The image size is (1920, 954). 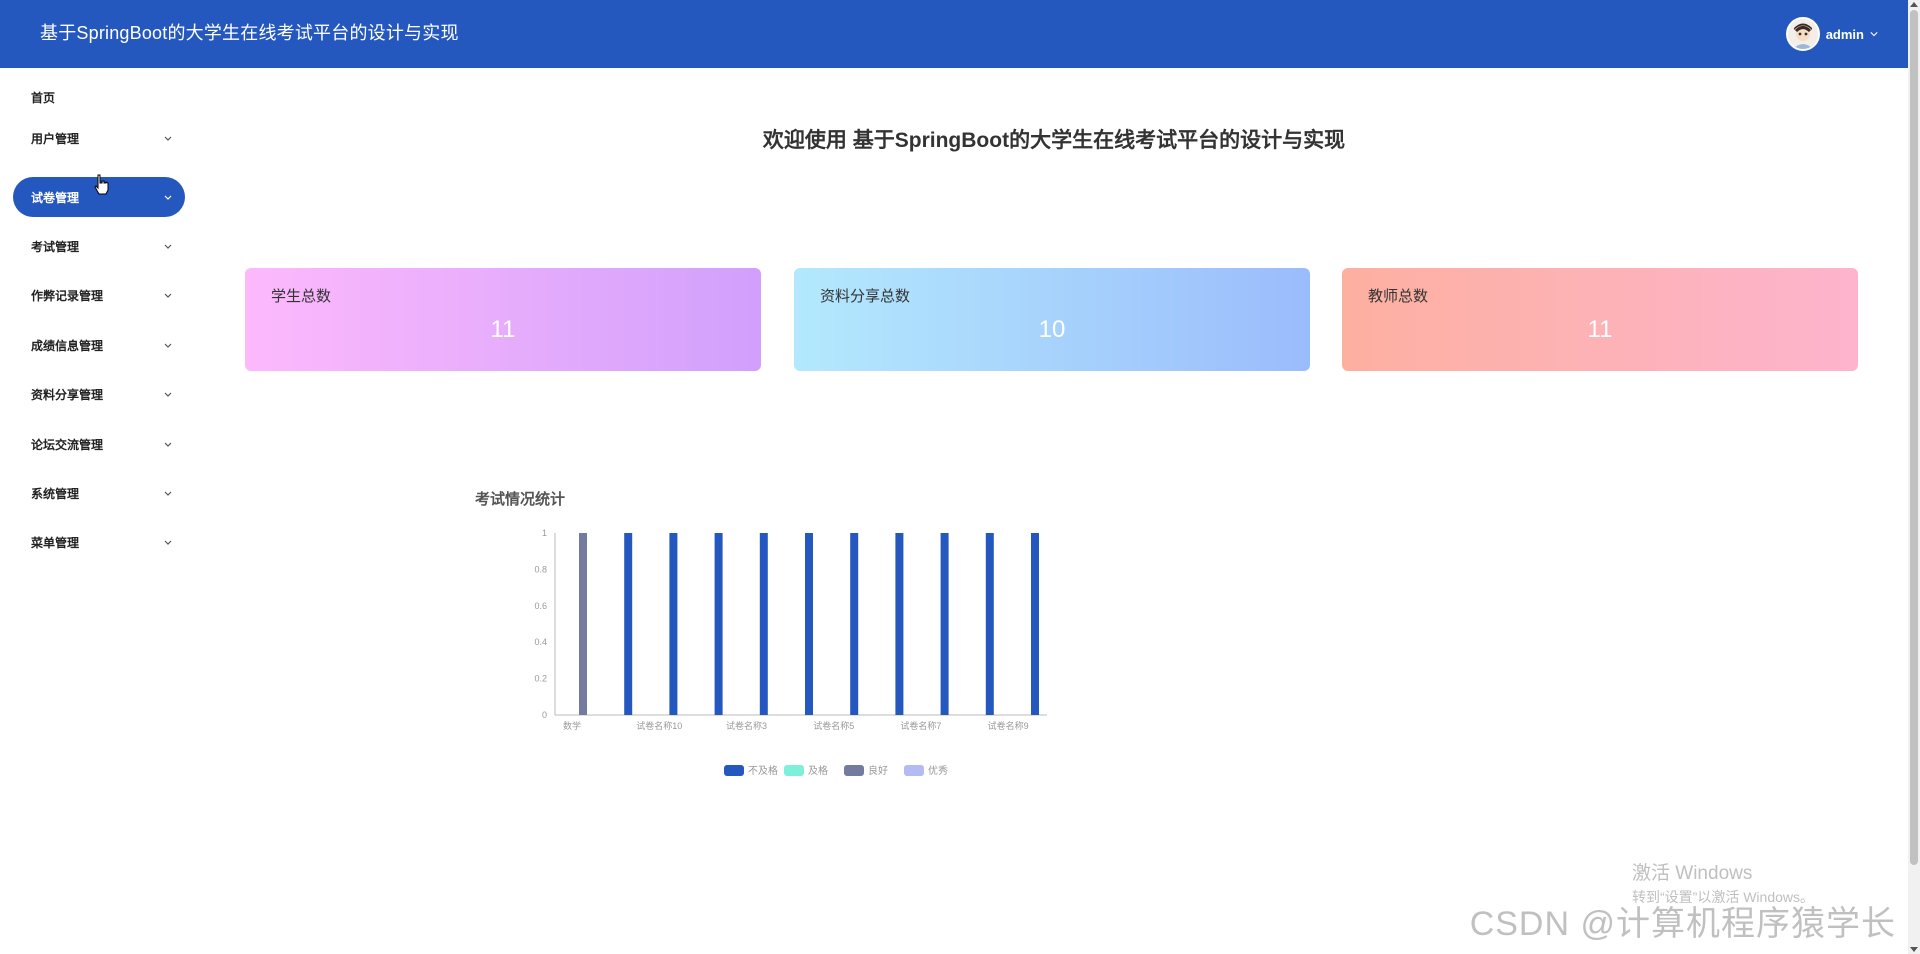 What do you see at coordinates (301, 296) in the screenshot?
I see `stat-card-label: 学生总数` at bounding box center [301, 296].